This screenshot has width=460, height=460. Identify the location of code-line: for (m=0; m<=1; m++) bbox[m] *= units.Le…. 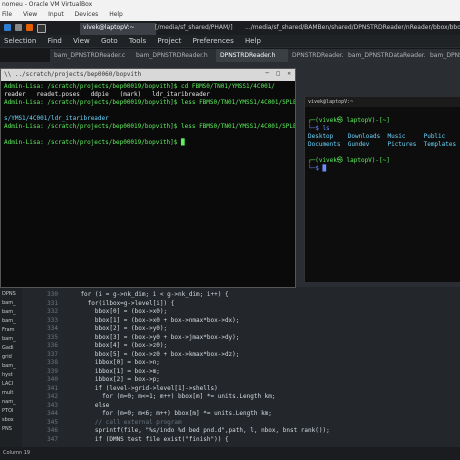
(171, 396).